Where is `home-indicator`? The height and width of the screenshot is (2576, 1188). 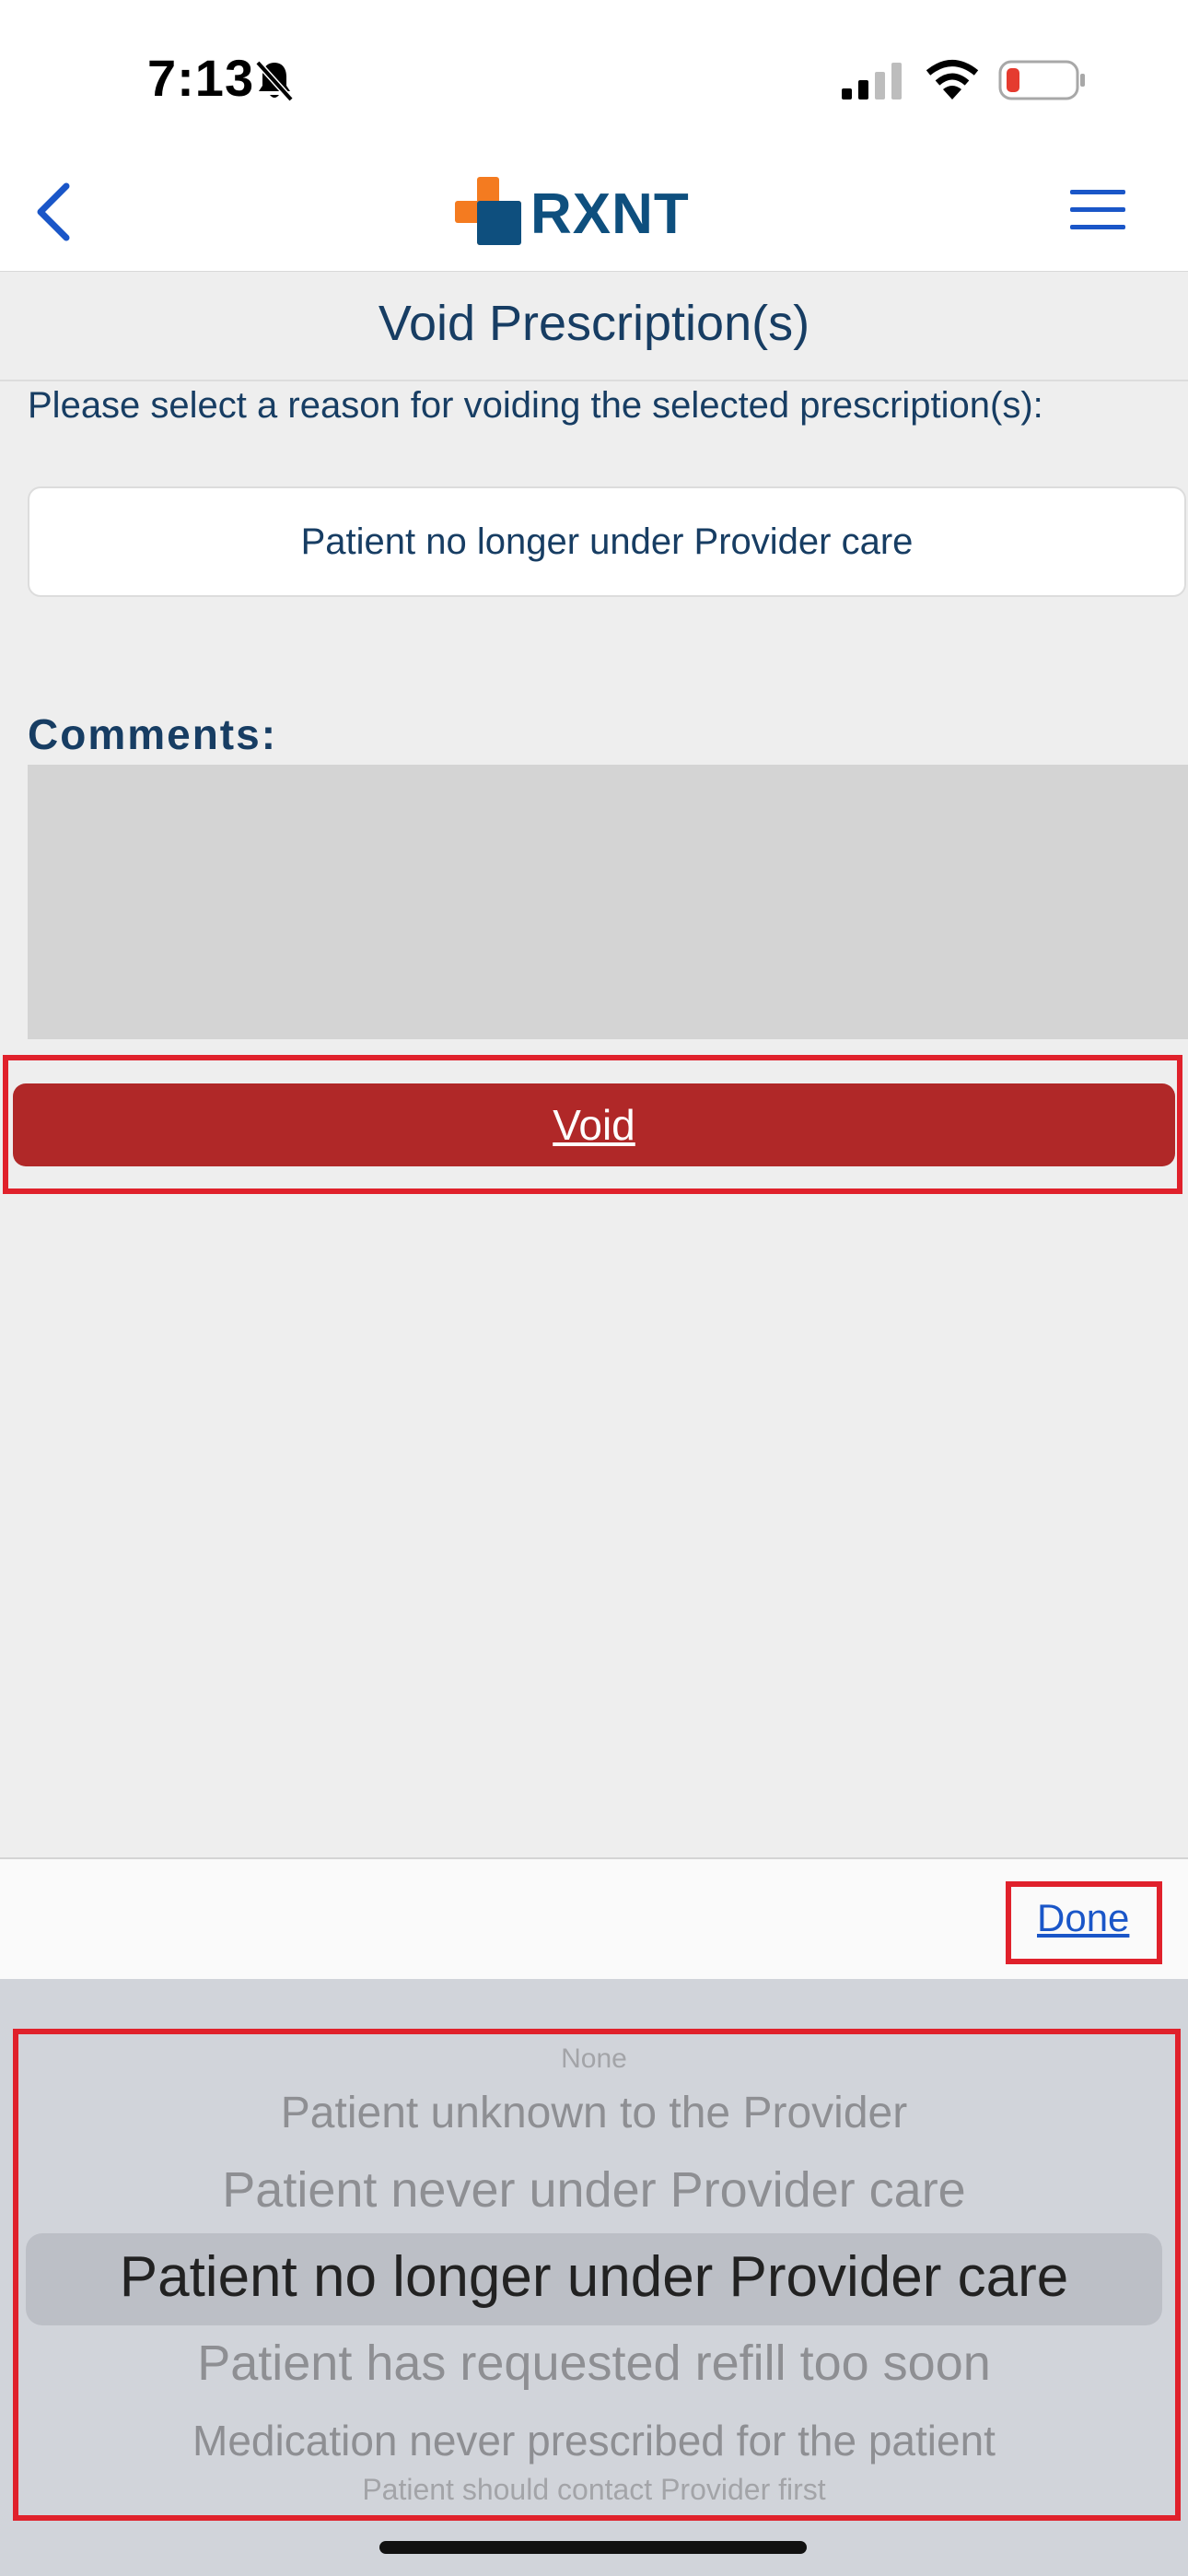 home-indicator is located at coordinates (593, 2547).